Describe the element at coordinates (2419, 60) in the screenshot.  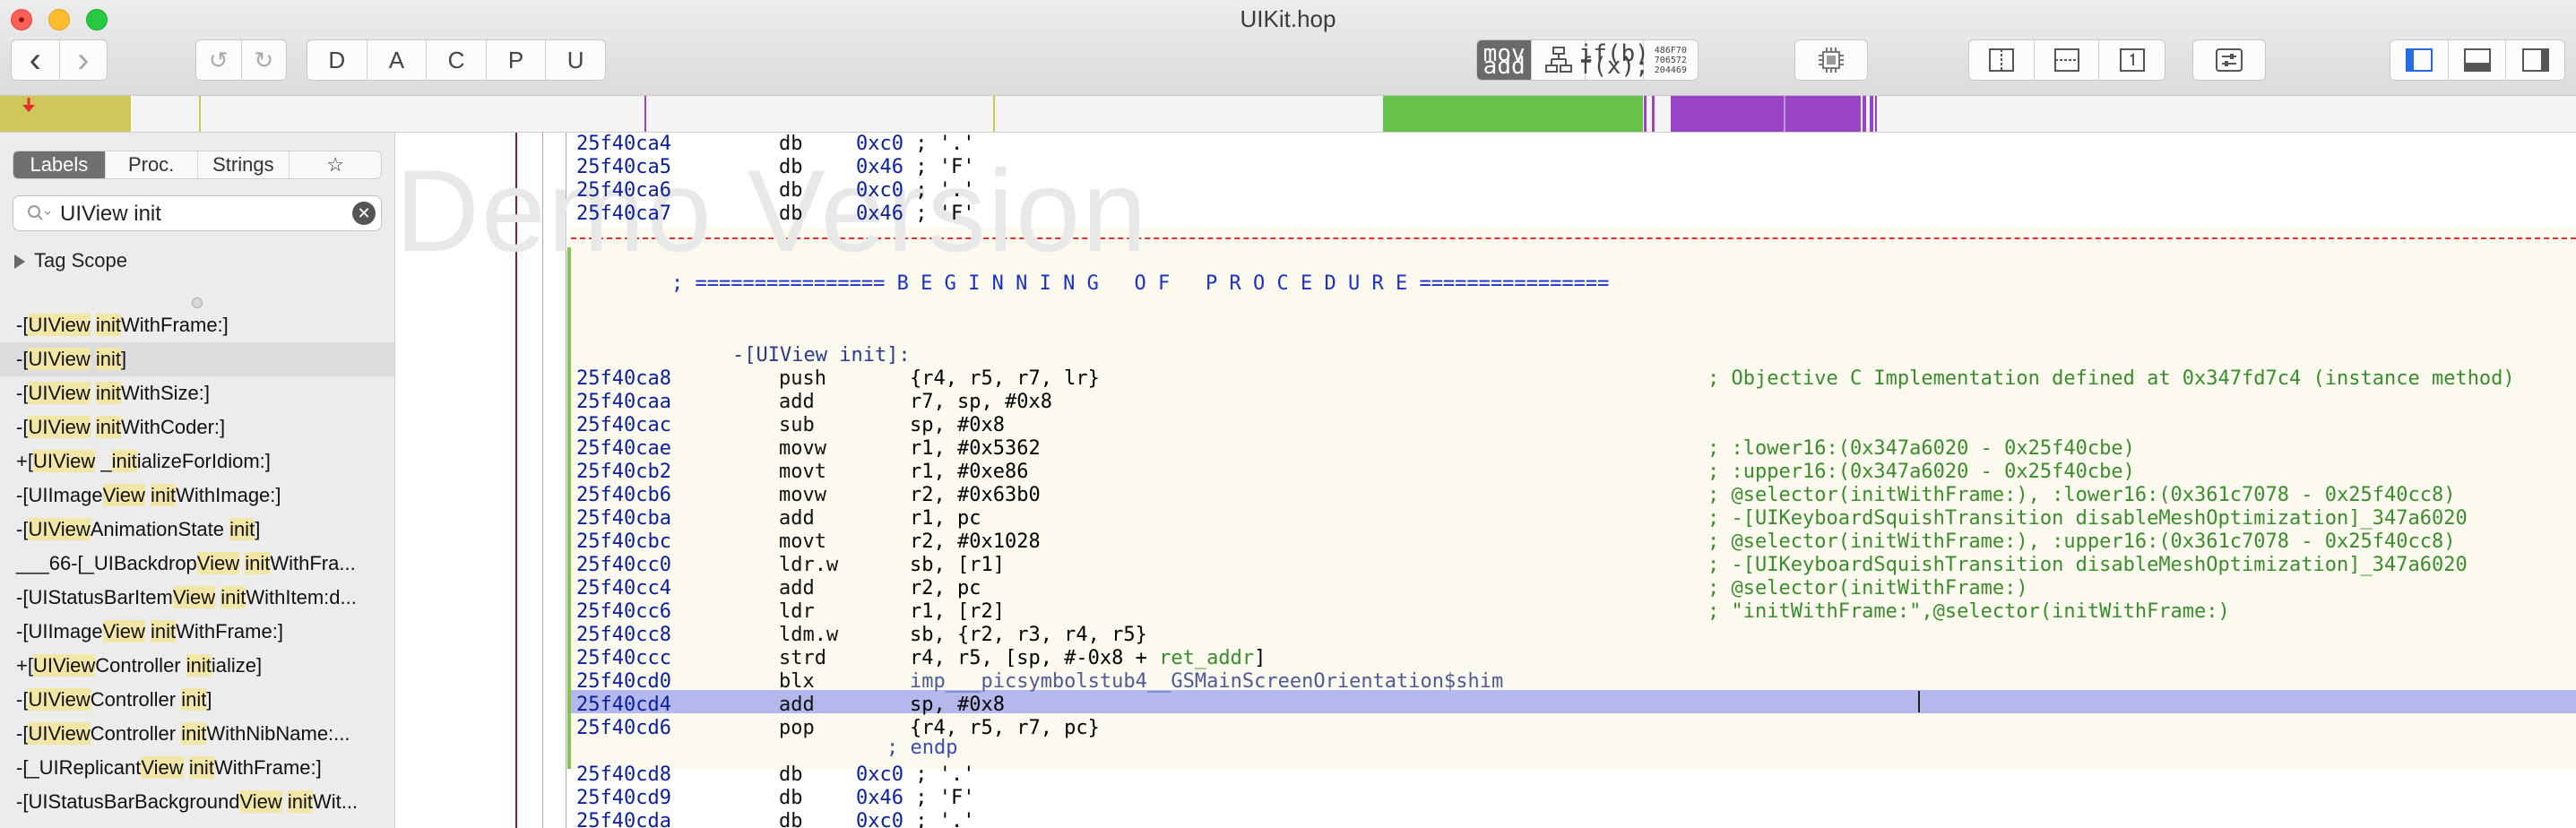
I see `toggle-left-panel-button` at that location.